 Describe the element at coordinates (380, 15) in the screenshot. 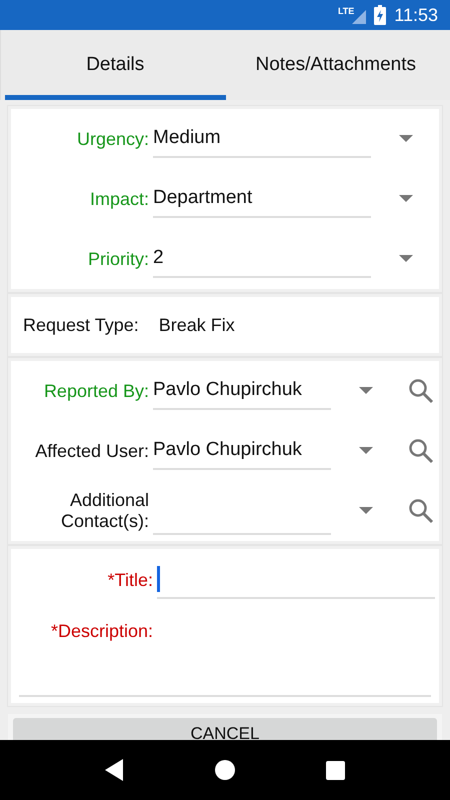

I see `battery-charging-icon` at that location.